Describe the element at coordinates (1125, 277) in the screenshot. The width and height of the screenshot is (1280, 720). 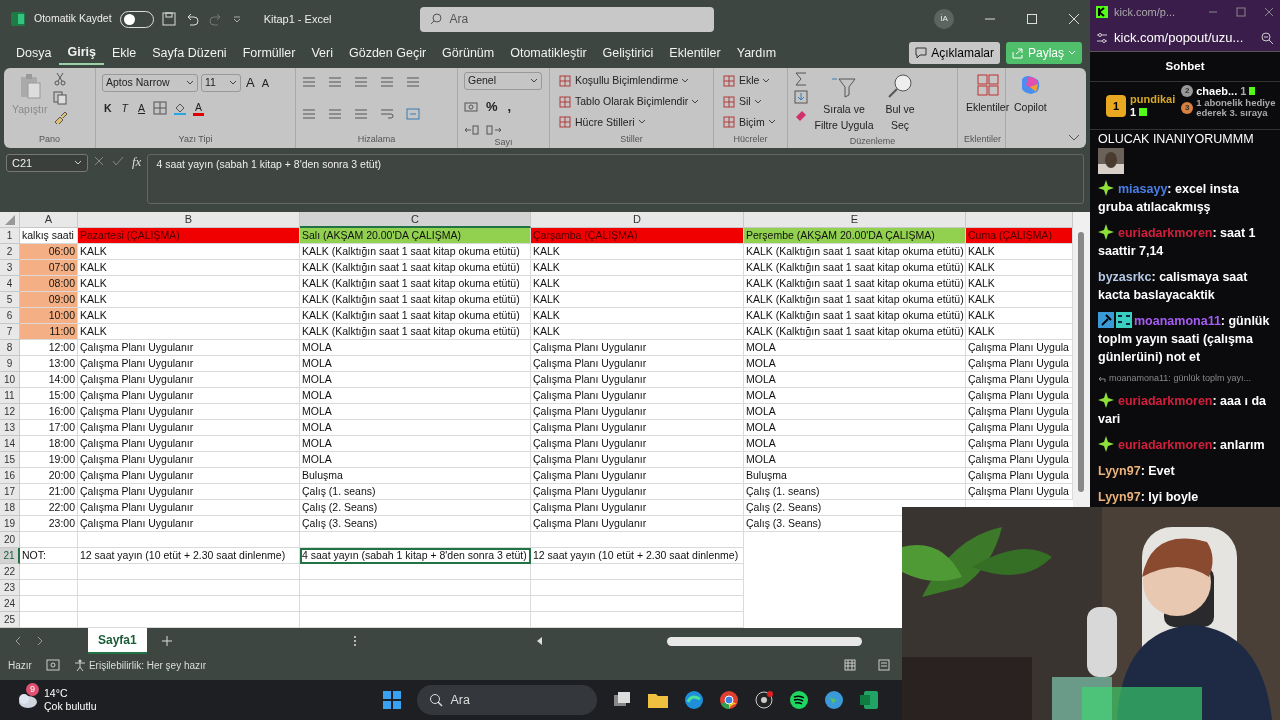
I see `username: byzasrkc` at that location.